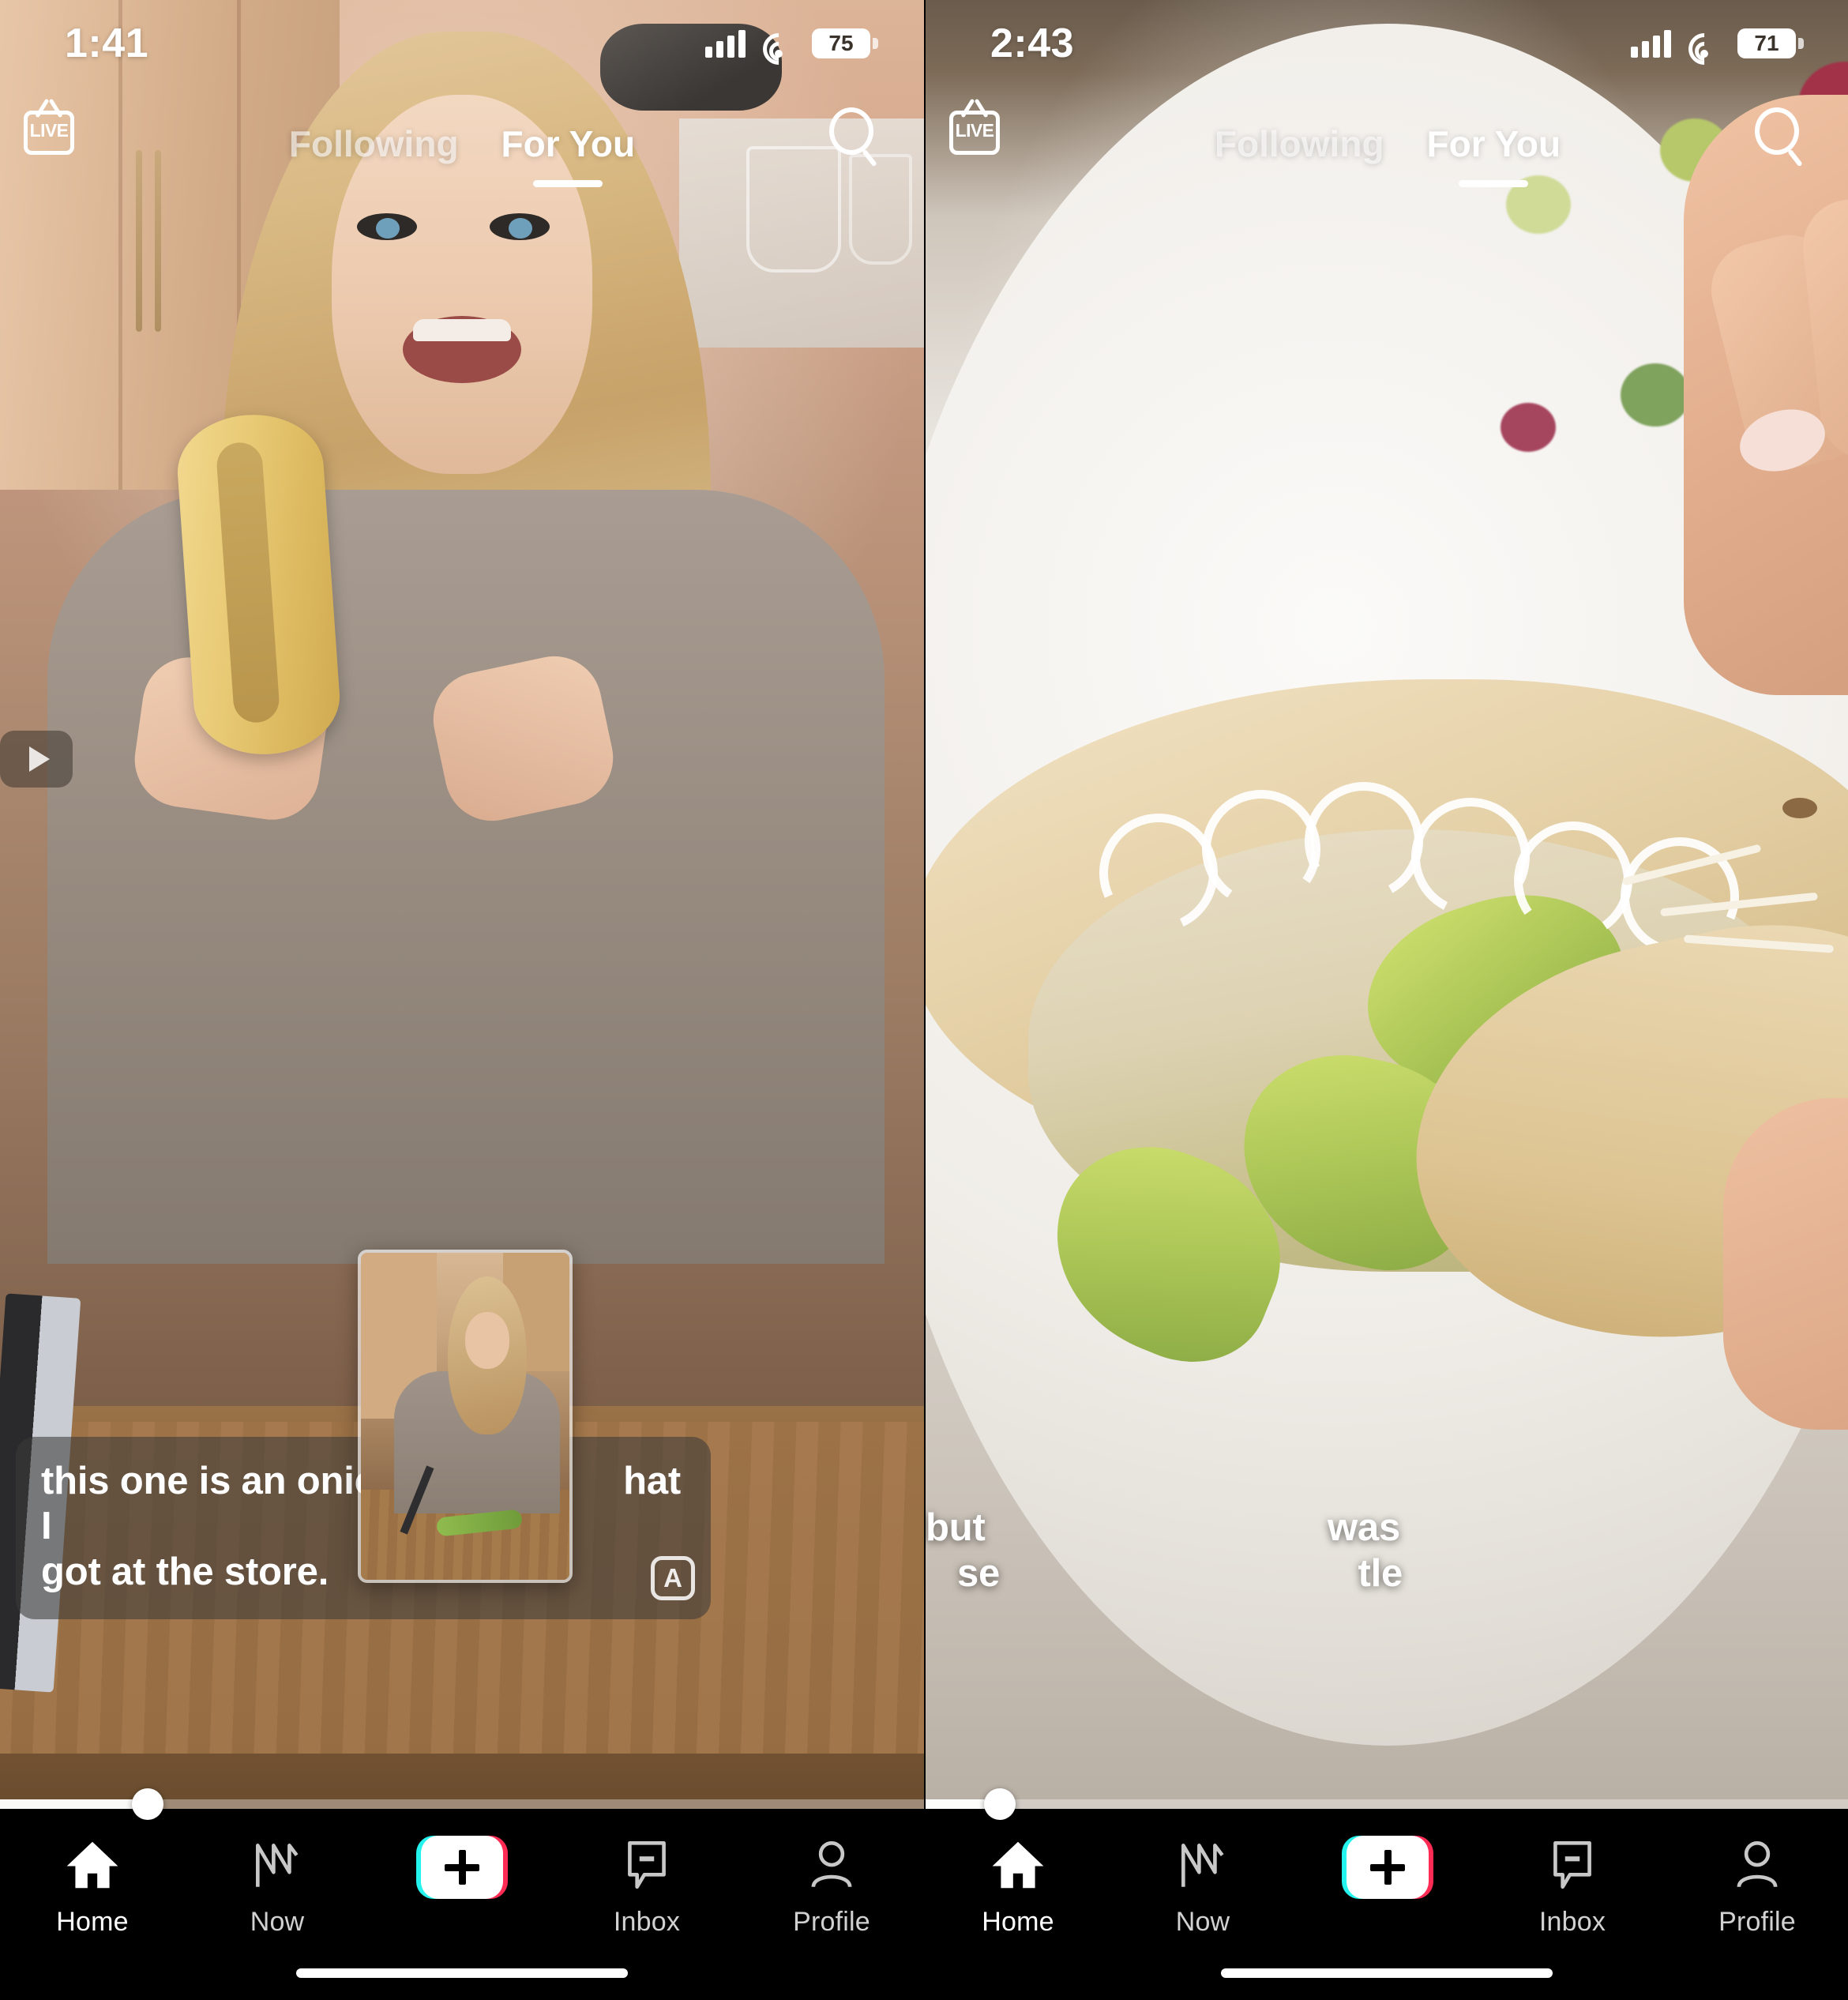 This screenshot has height=2000, width=1848. What do you see at coordinates (1180, 1574) in the screenshot?
I see `caption-line-2: se tle` at bounding box center [1180, 1574].